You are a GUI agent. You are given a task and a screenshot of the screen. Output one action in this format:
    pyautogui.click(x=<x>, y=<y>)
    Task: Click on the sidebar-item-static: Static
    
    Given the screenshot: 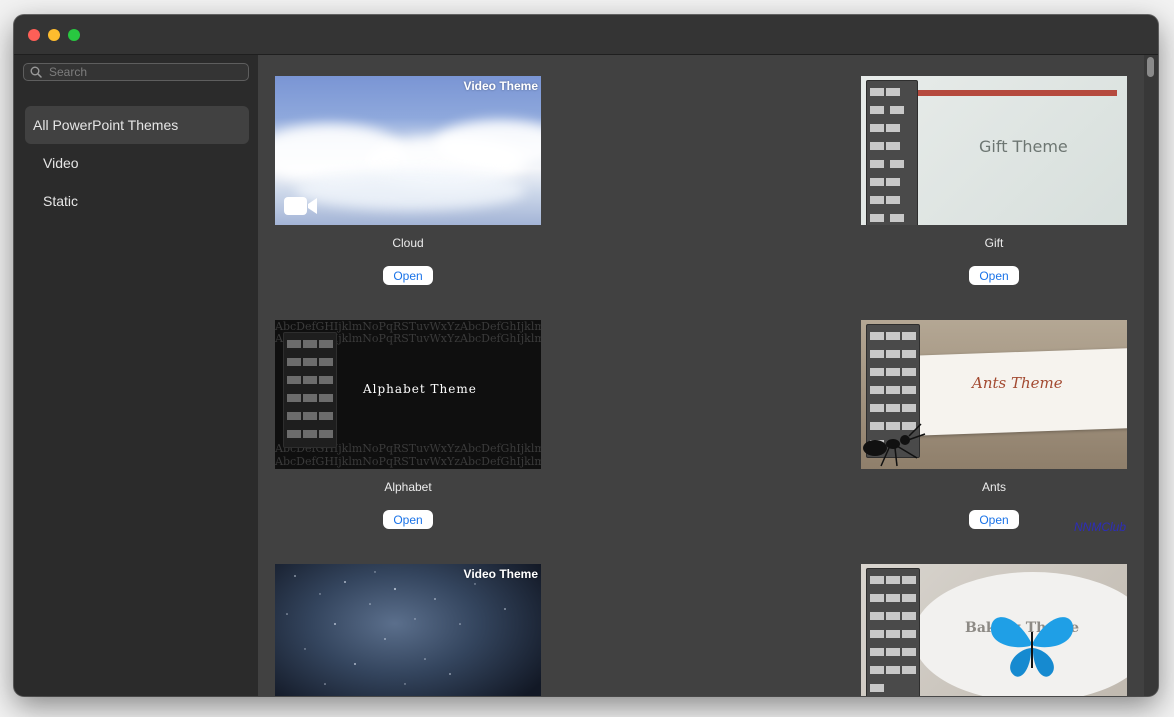 What is the action you would take?
    pyautogui.click(x=137, y=201)
    